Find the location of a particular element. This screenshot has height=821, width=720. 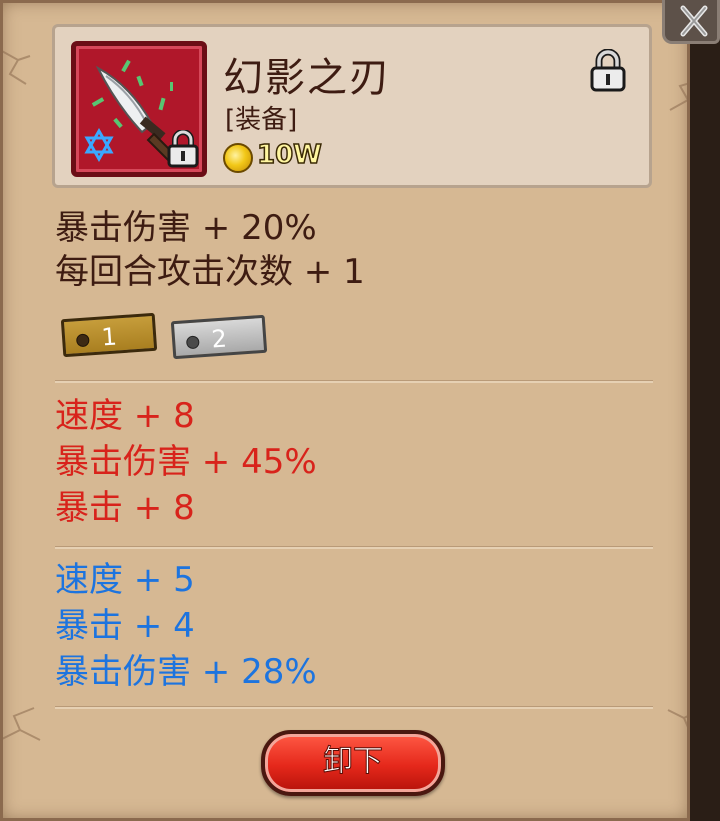

red-stat-line: 速度 + 8 is located at coordinates (125, 416).